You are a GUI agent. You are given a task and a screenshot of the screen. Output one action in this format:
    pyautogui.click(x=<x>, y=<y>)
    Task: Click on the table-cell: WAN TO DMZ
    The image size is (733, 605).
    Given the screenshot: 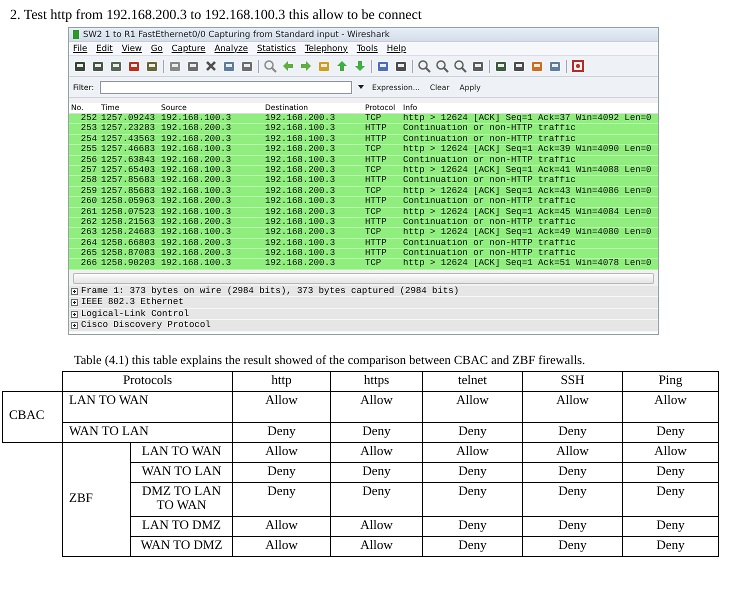 What is the action you would take?
    pyautogui.click(x=181, y=546)
    